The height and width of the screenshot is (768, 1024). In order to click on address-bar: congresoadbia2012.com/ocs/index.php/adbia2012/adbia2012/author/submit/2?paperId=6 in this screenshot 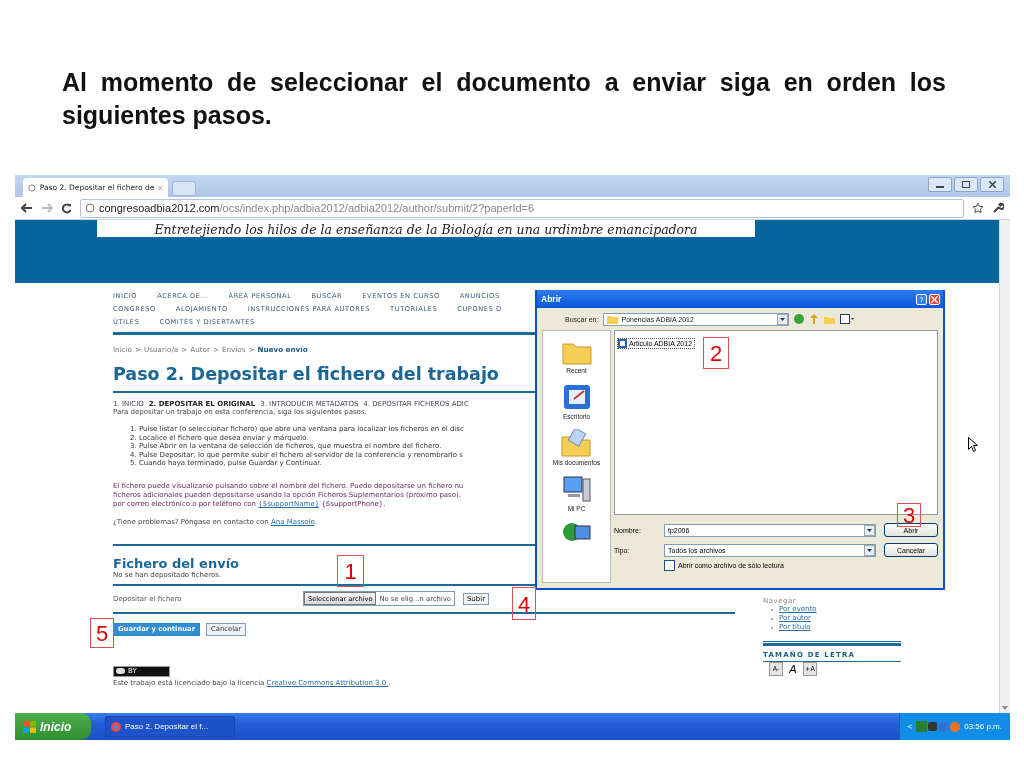, I will do `click(522, 208)`.